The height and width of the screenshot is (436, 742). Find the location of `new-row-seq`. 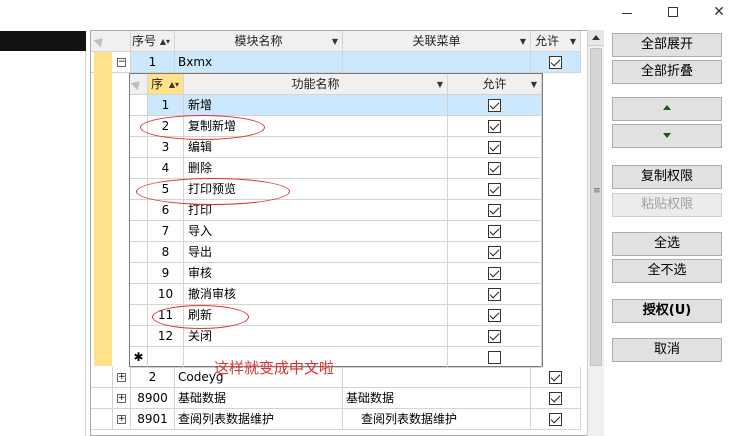

new-row-seq is located at coordinates (166, 357).